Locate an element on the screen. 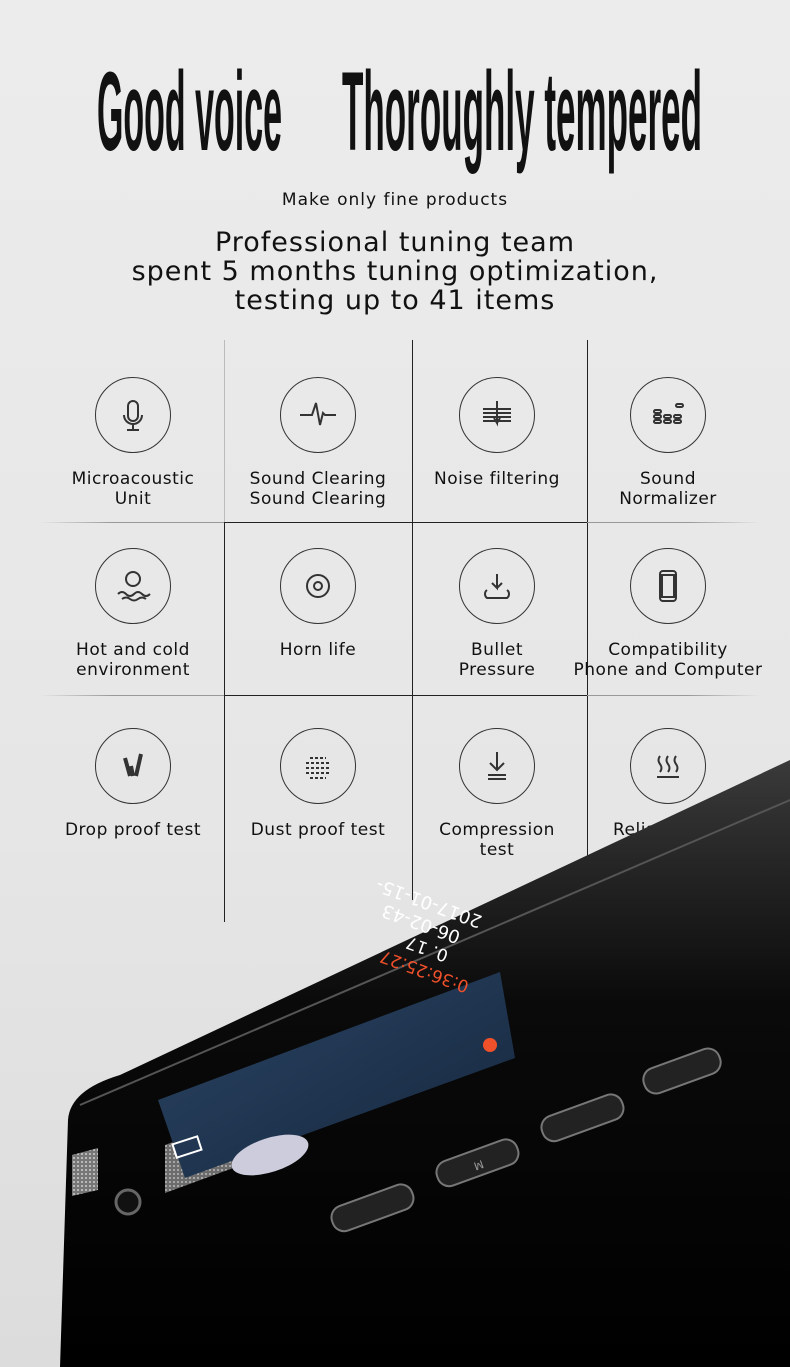 The height and width of the screenshot is (1367, 790). feature-pressure: Bullet Pressure is located at coordinates (497, 614).